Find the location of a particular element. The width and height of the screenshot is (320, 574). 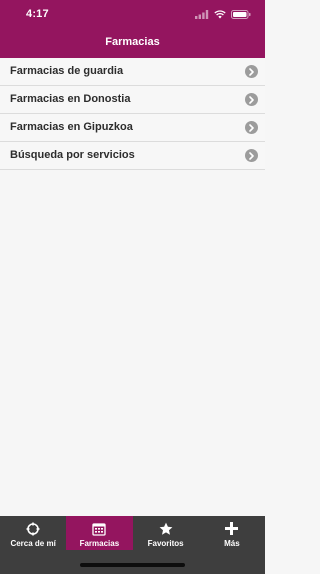

nav-bar: Farmacias is located at coordinates (132, 43).